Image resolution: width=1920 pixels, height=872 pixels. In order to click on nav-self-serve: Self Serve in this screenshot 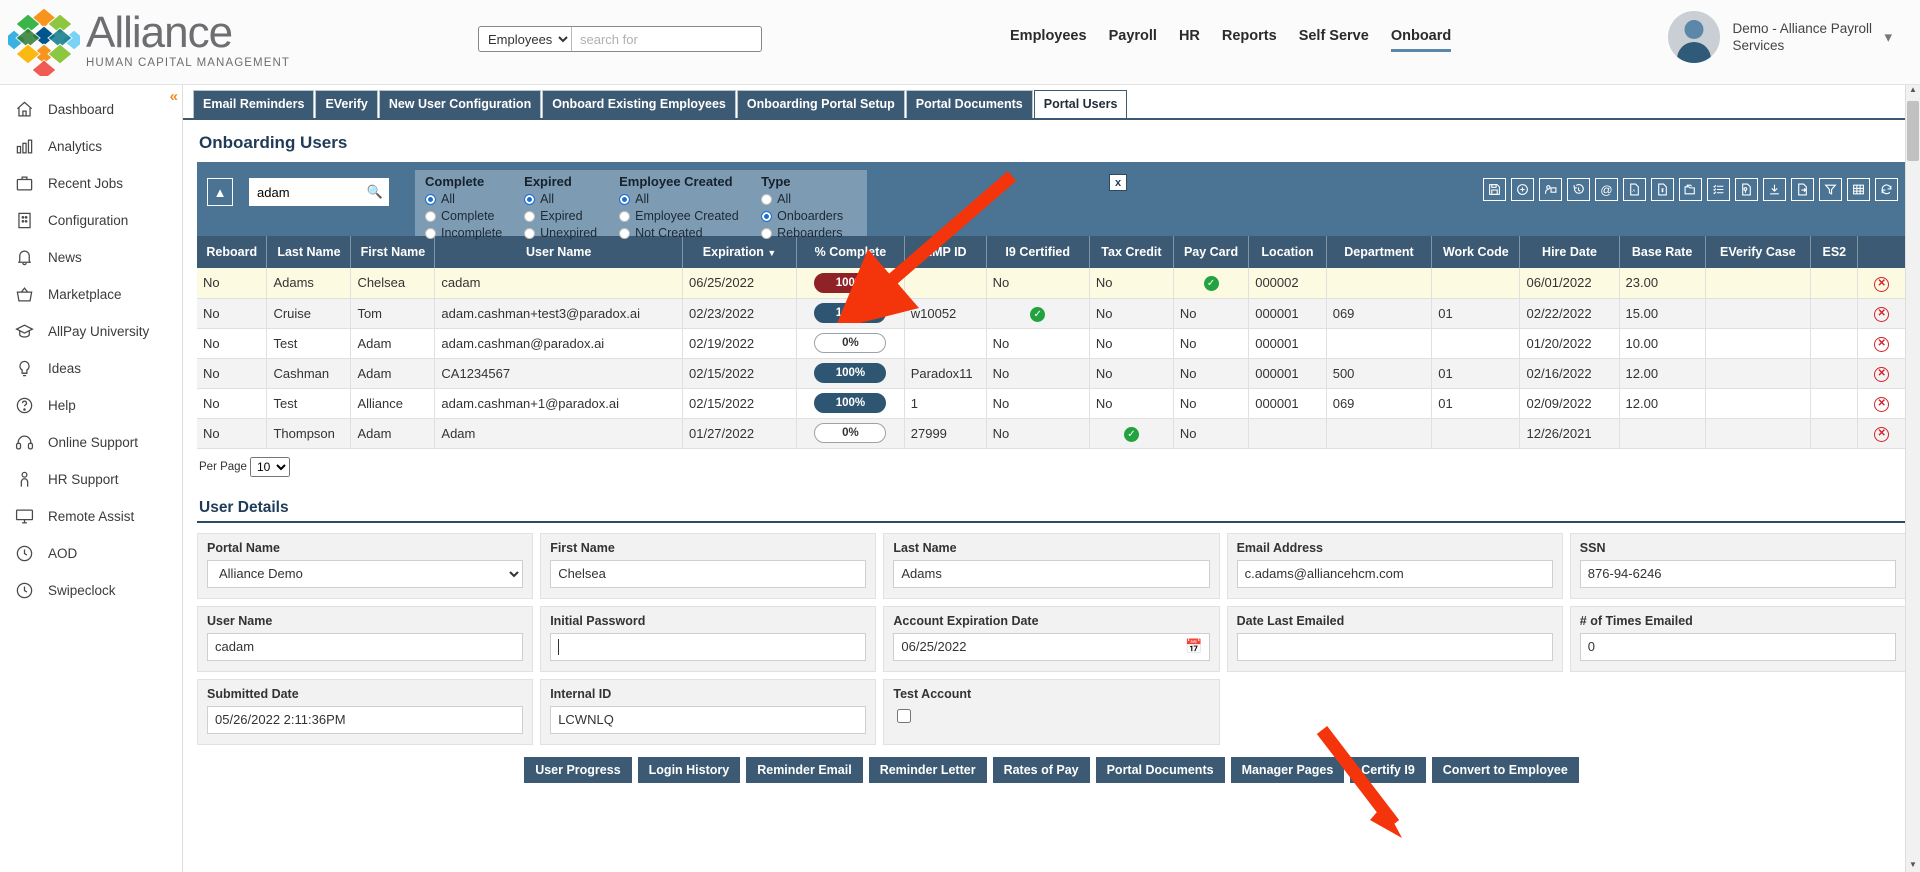, I will do `click(1334, 40)`.